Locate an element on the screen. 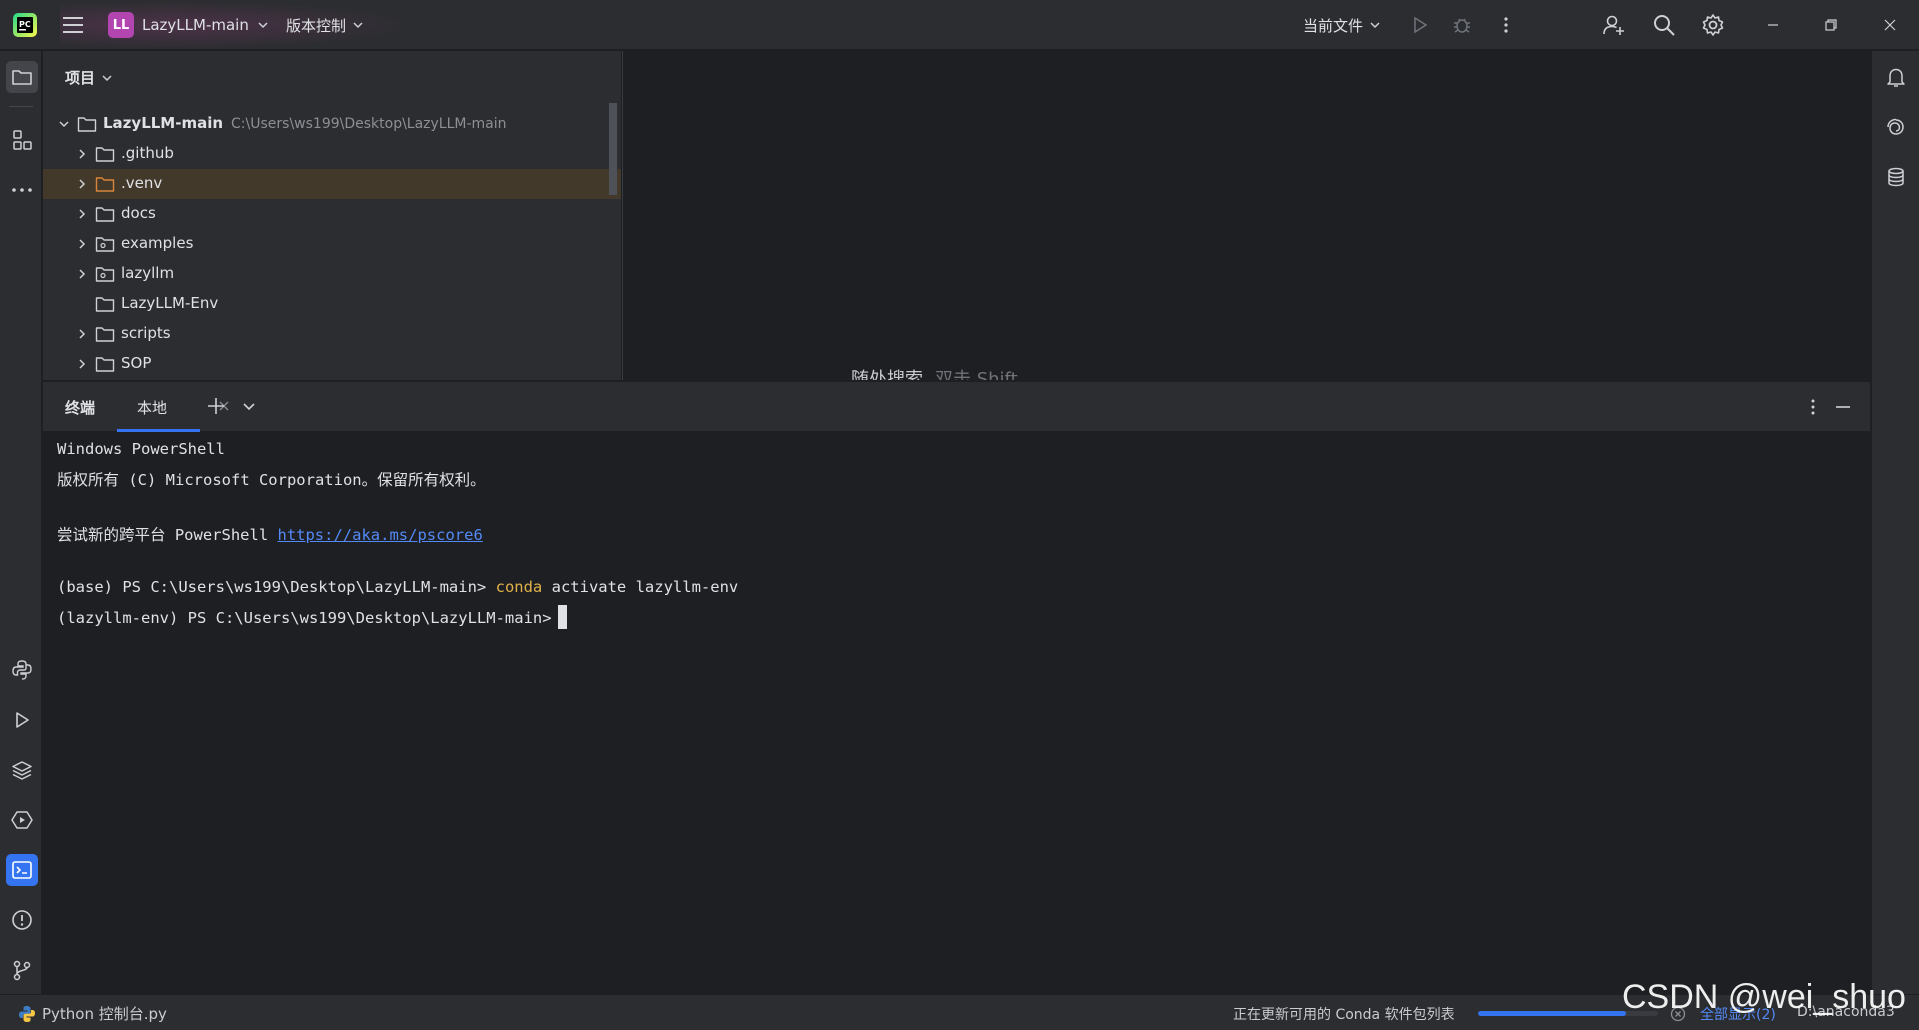 This screenshot has width=1919, height=1030. restore-window-button is located at coordinates (1831, 25).